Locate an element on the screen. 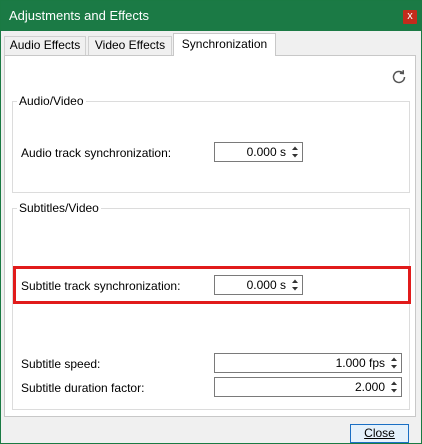 The image size is (422, 444). audio-sync-label: Audio track synchronization: is located at coordinates (96, 153).